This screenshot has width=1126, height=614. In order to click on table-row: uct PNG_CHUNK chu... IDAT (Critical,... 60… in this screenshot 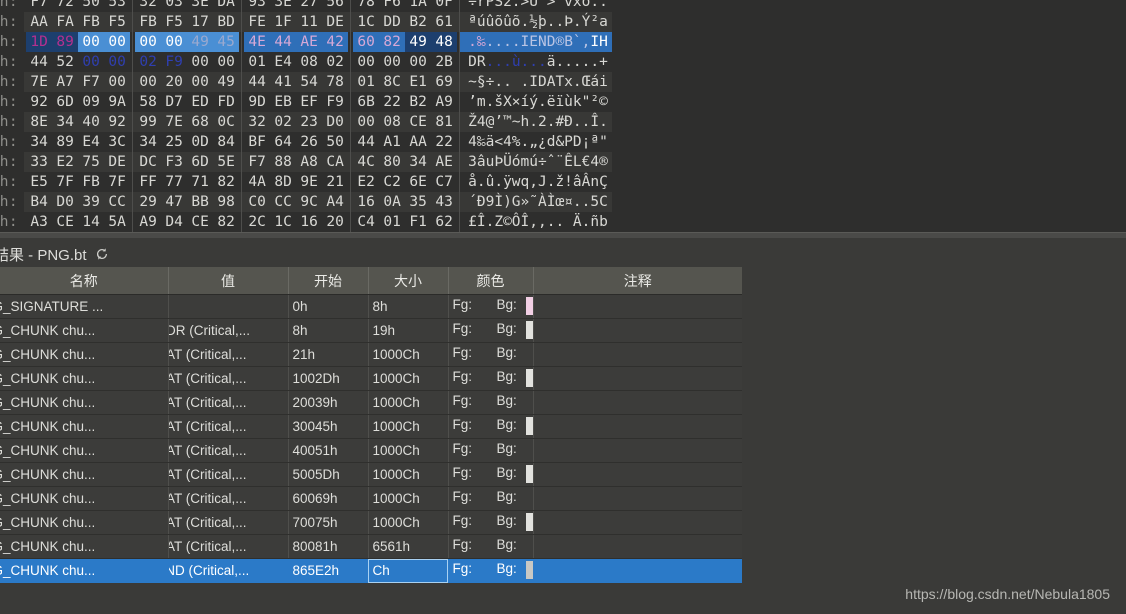, I will do `click(371, 498)`.